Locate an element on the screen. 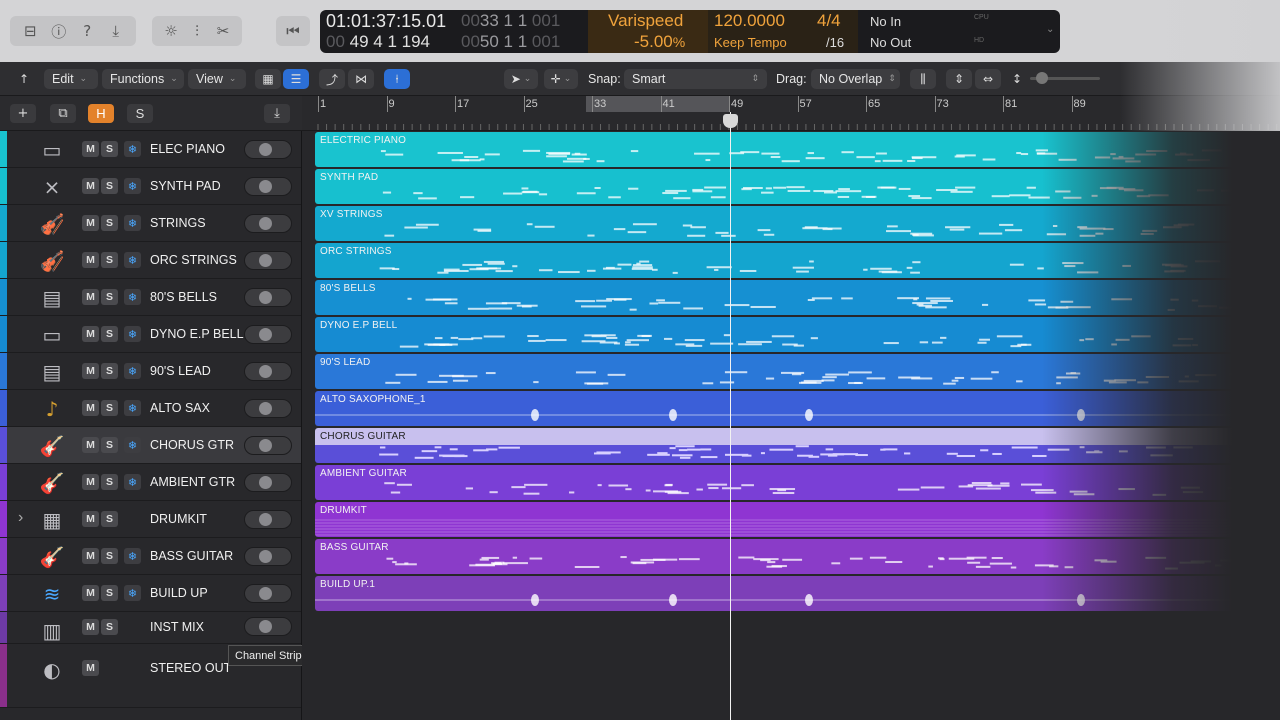  bass-guitar-icon: 🎸 is located at coordinates (52, 557).